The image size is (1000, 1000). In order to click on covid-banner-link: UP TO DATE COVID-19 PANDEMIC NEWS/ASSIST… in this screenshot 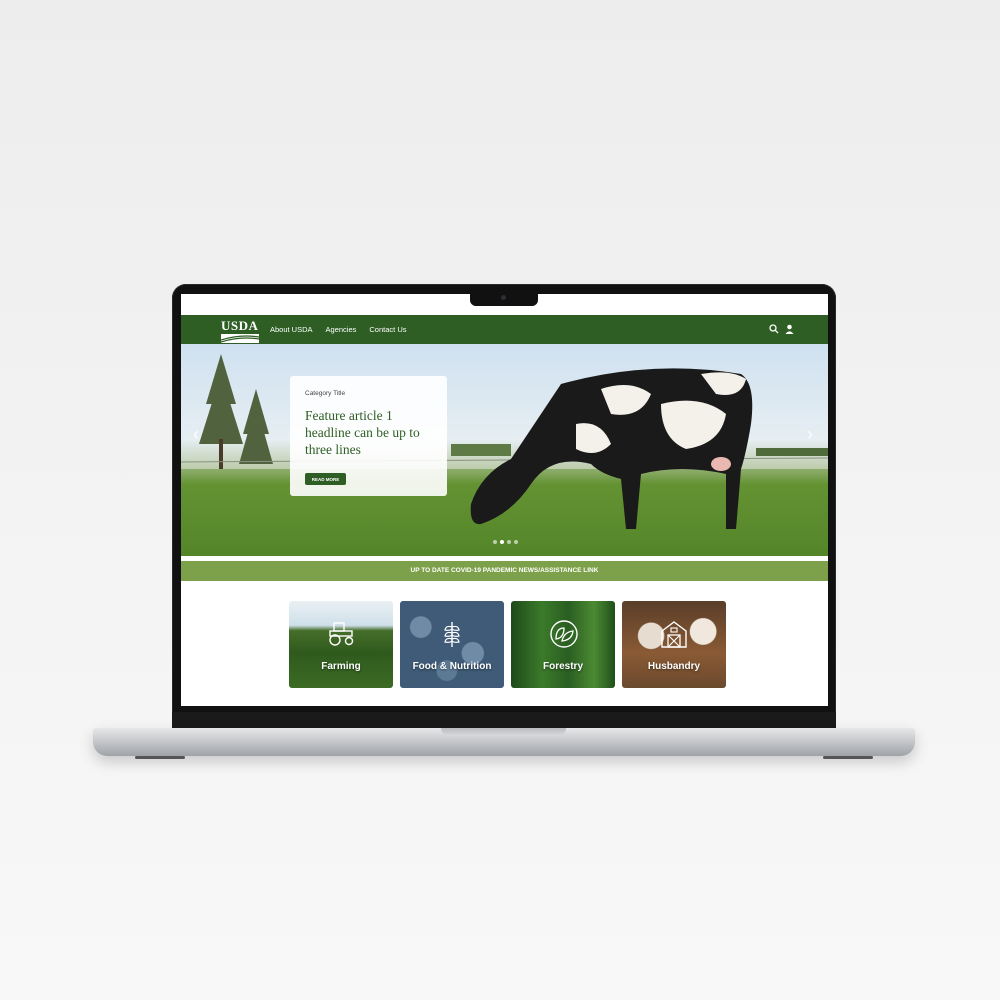, I will do `click(504, 571)`.